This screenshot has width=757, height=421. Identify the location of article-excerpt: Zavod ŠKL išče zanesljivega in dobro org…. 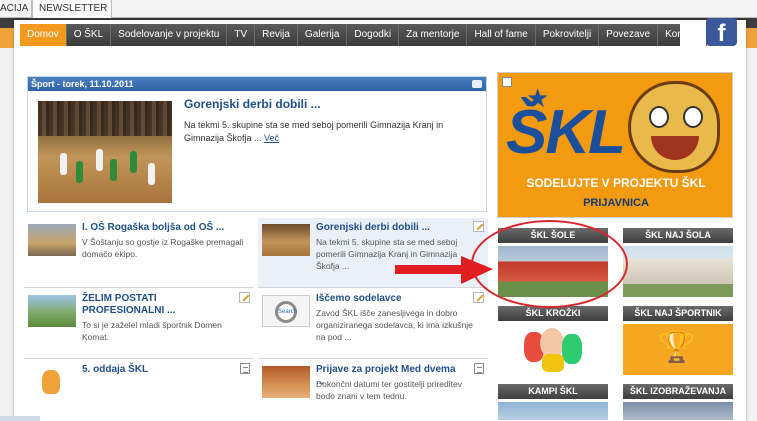
(394, 325).